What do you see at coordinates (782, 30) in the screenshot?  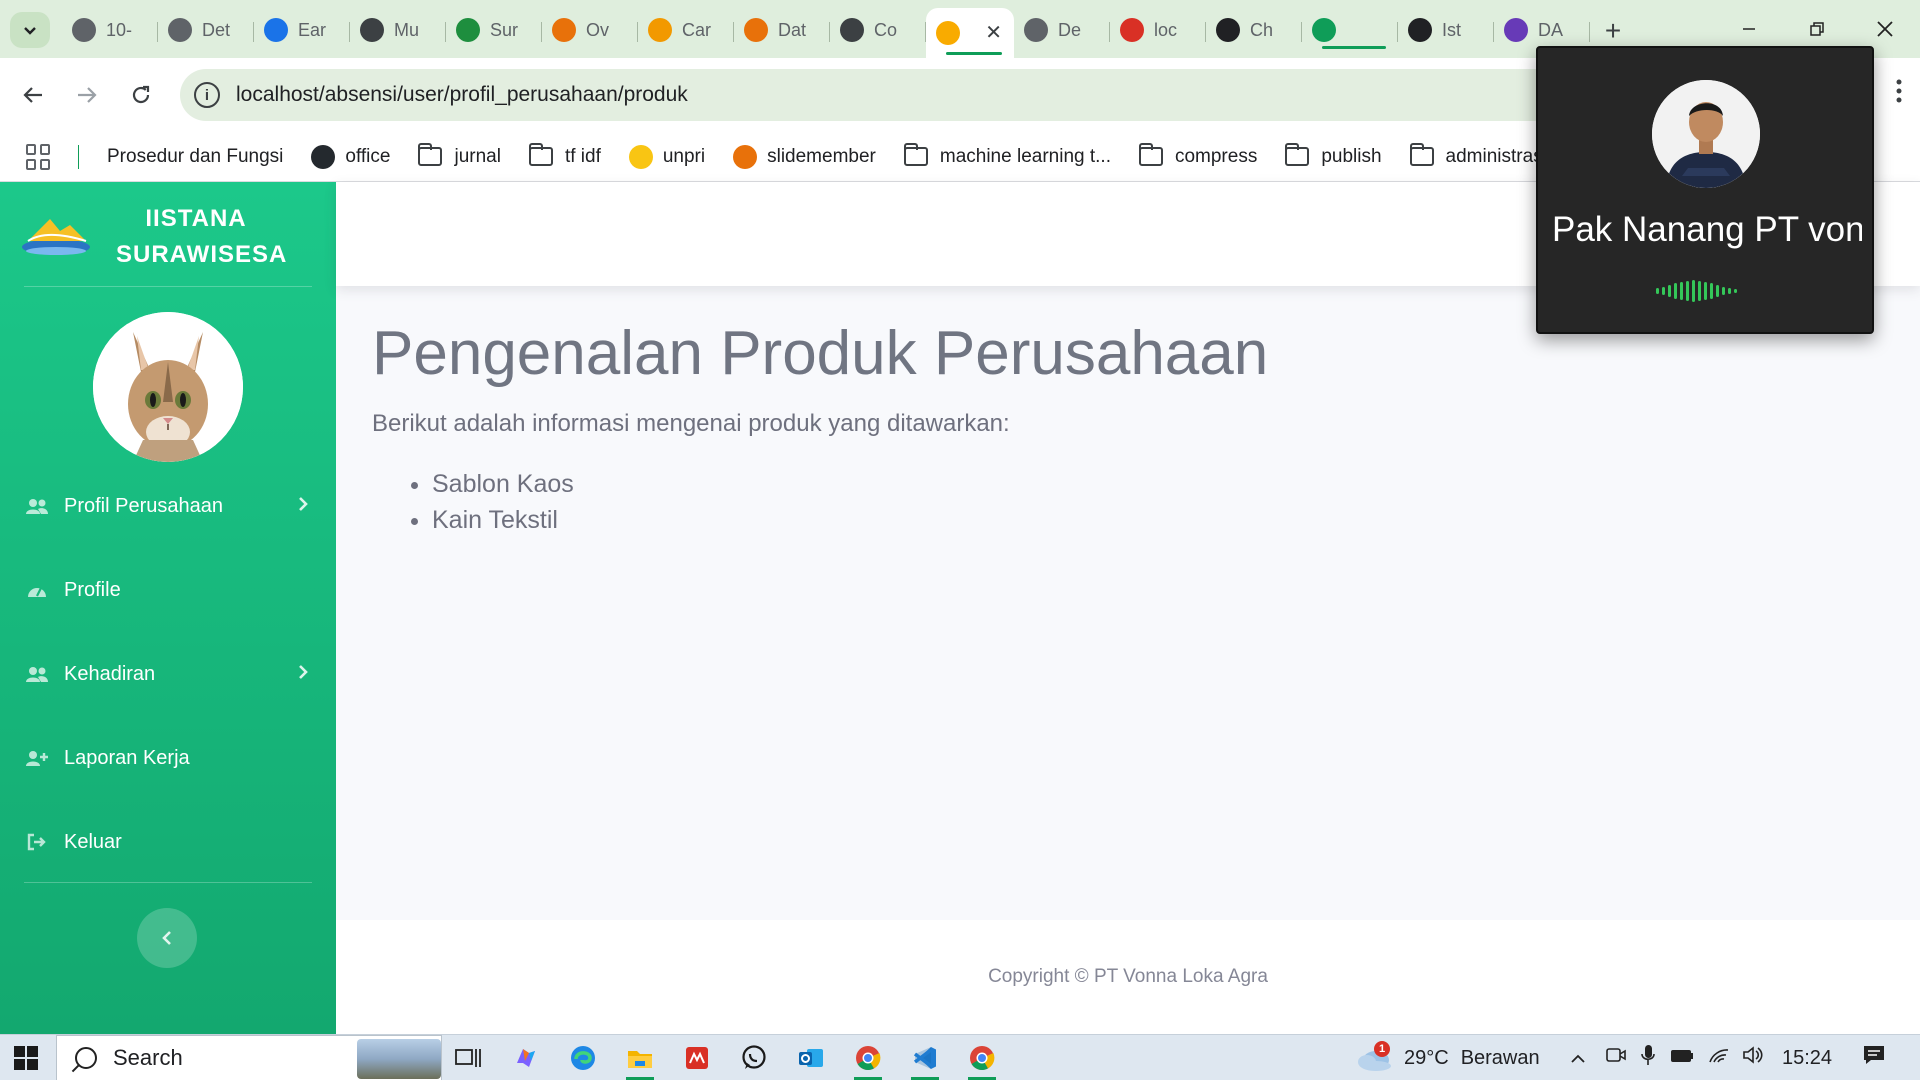 I see `tab: Dat` at bounding box center [782, 30].